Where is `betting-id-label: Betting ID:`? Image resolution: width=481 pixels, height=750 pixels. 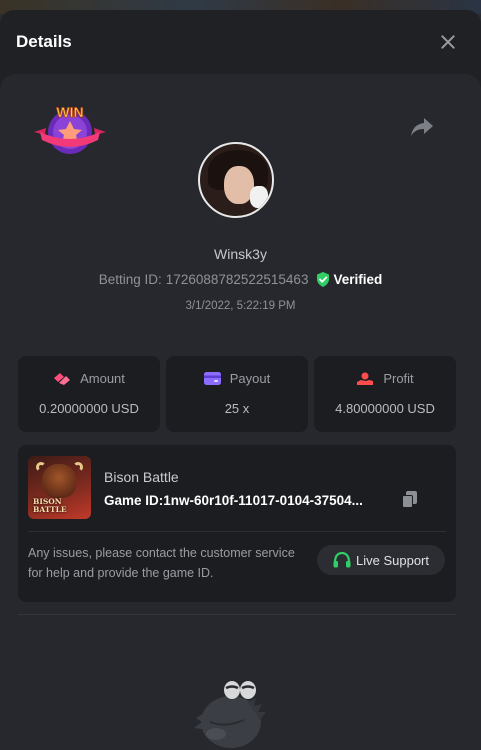
betting-id-label: Betting ID: is located at coordinates (130, 279).